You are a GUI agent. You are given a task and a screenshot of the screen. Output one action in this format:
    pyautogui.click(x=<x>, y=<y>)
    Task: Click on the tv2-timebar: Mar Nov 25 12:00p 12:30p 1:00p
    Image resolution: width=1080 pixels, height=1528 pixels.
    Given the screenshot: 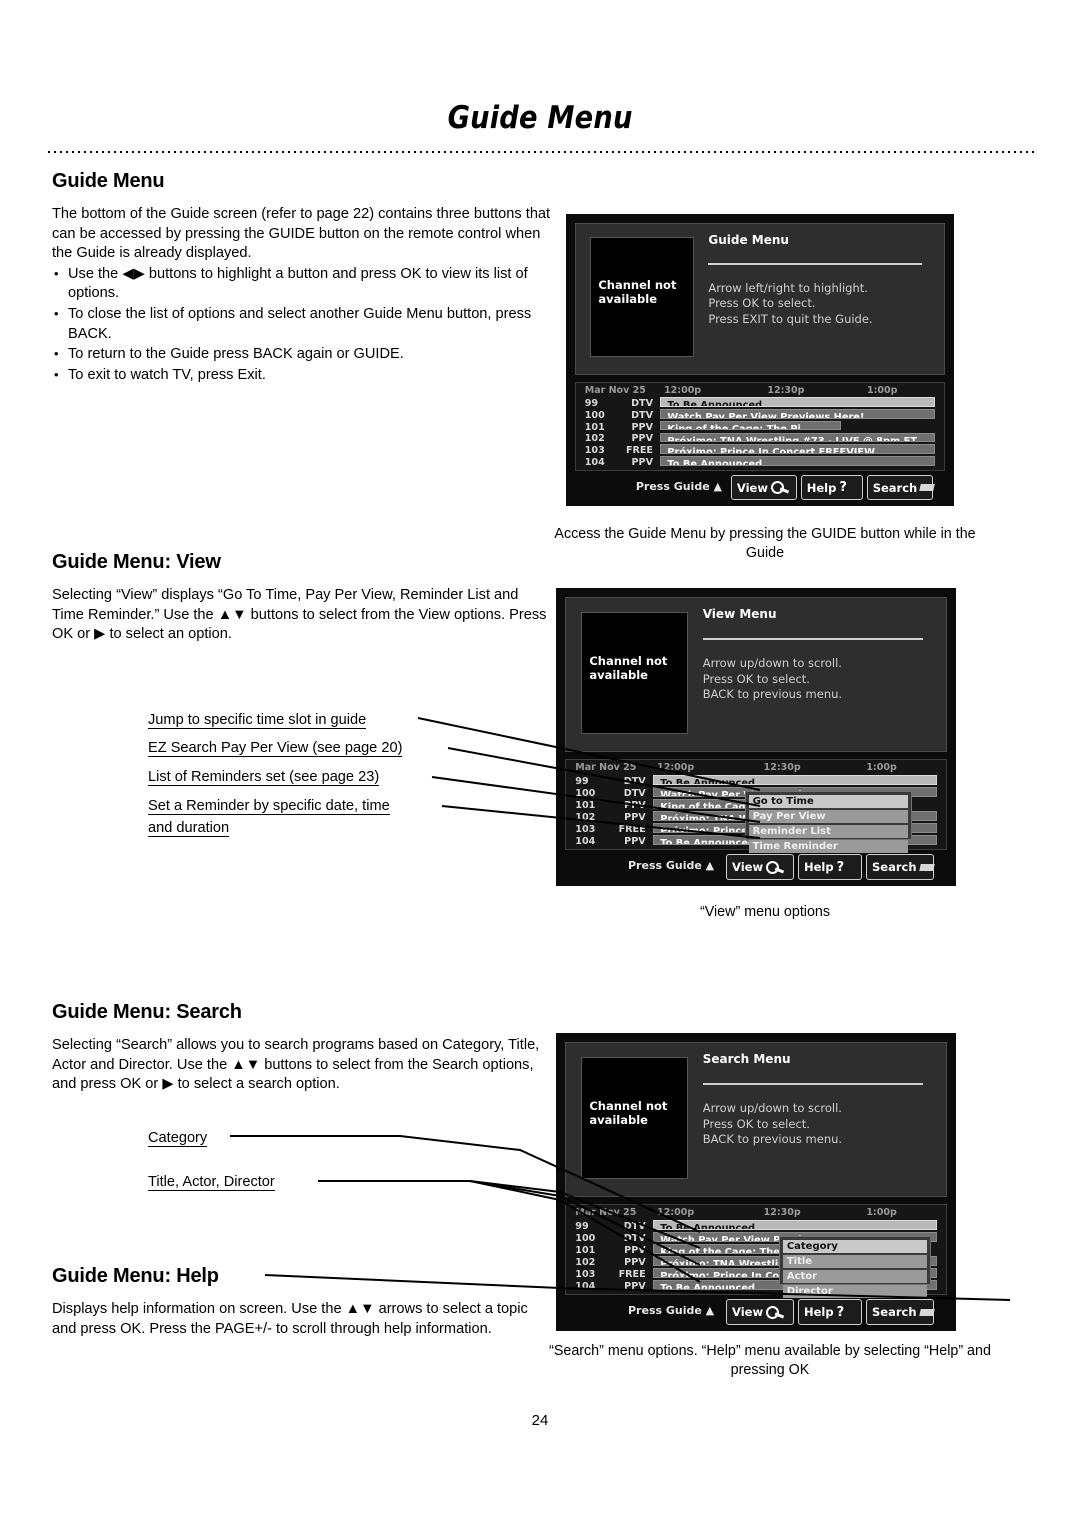 What is the action you would take?
    pyautogui.click(x=756, y=767)
    